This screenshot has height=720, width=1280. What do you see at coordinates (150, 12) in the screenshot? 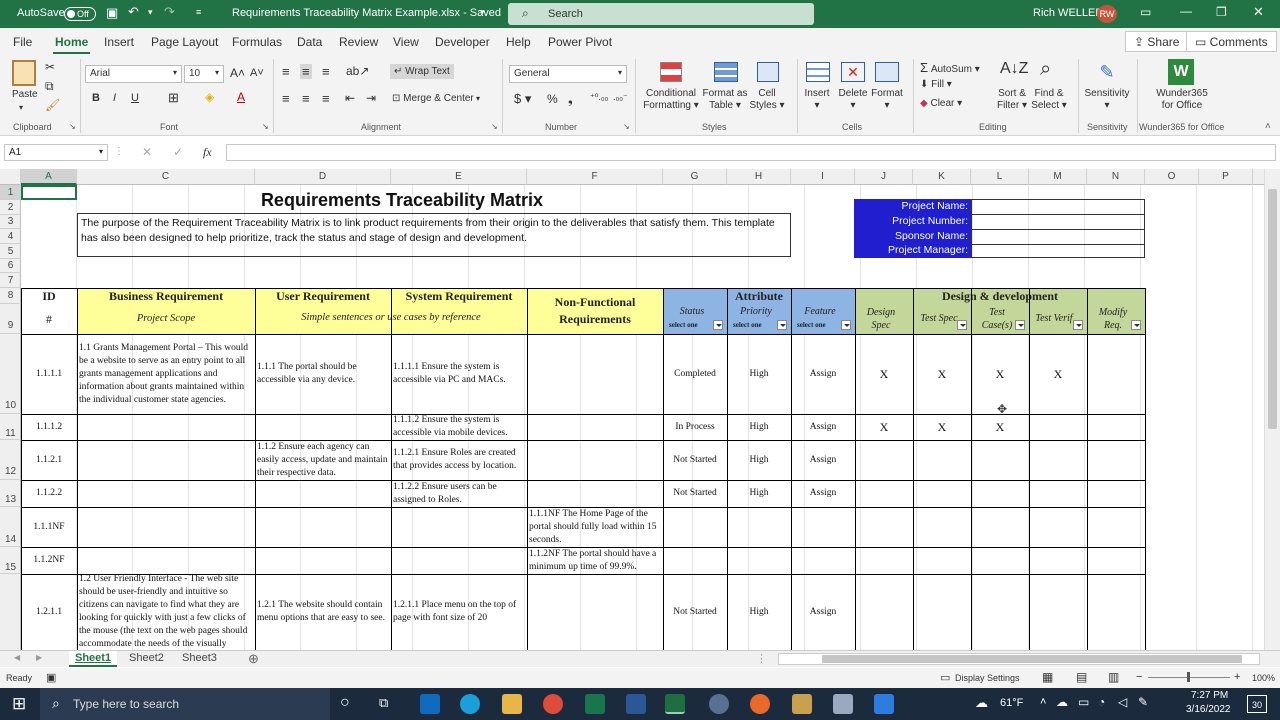
I see `undo-dropdown-icon: ▾` at bounding box center [150, 12].